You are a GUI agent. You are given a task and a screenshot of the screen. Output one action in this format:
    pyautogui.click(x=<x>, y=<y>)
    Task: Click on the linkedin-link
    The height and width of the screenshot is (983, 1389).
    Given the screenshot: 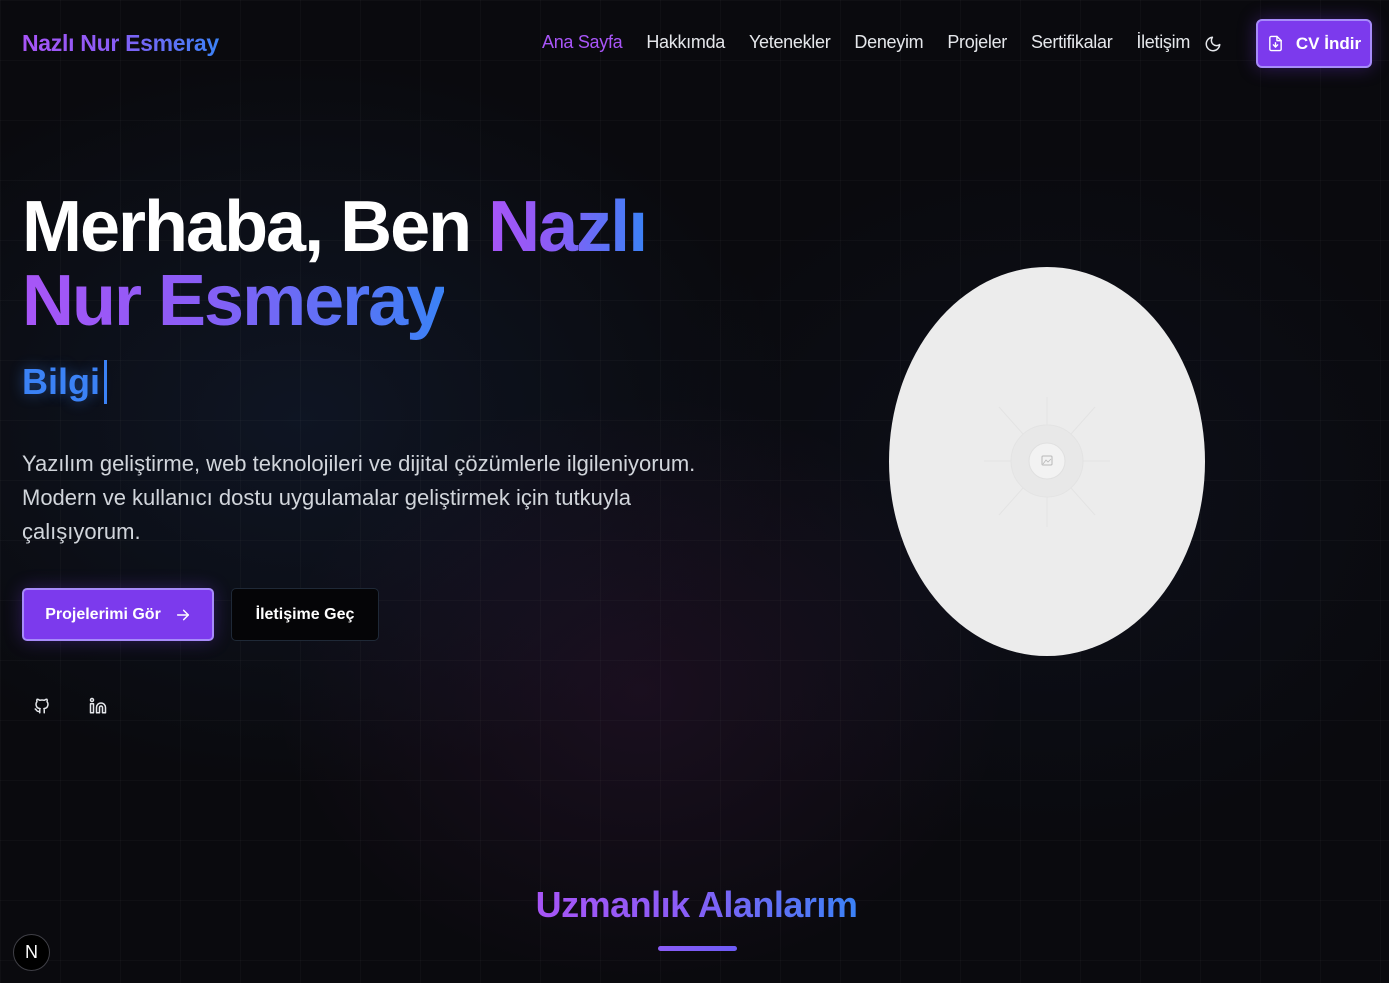 What is the action you would take?
    pyautogui.click(x=98, y=706)
    